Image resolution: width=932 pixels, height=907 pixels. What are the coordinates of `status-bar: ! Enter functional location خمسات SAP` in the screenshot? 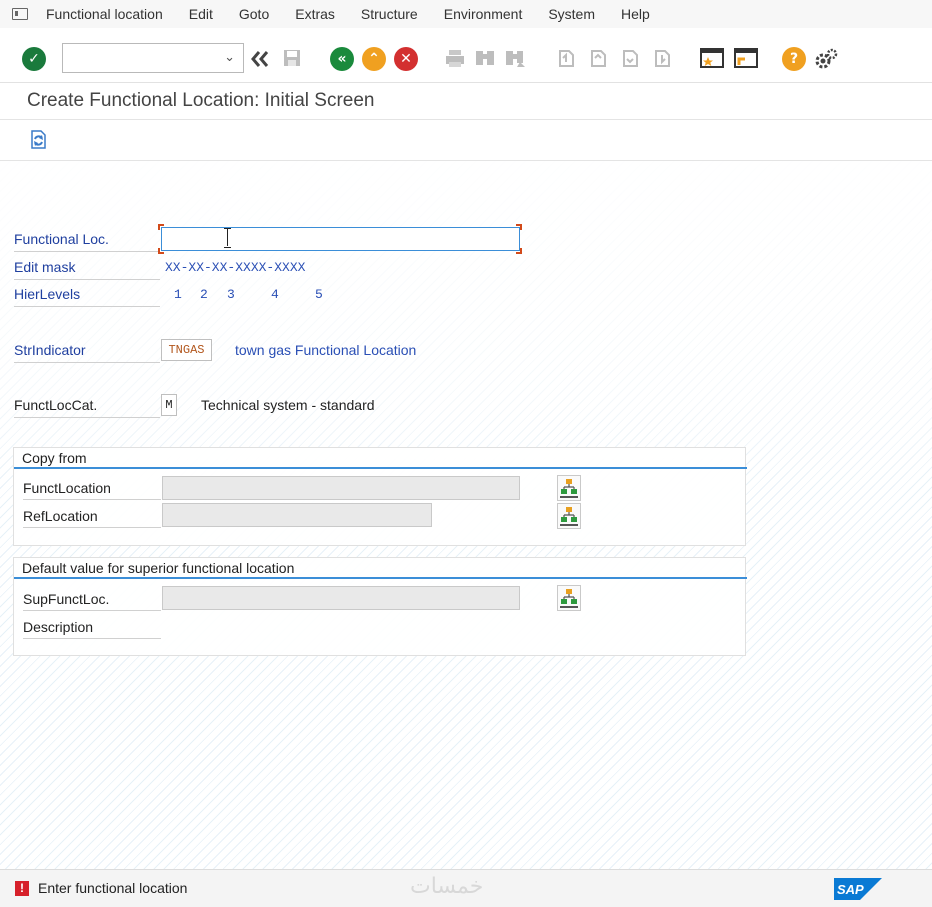 It's located at (466, 888).